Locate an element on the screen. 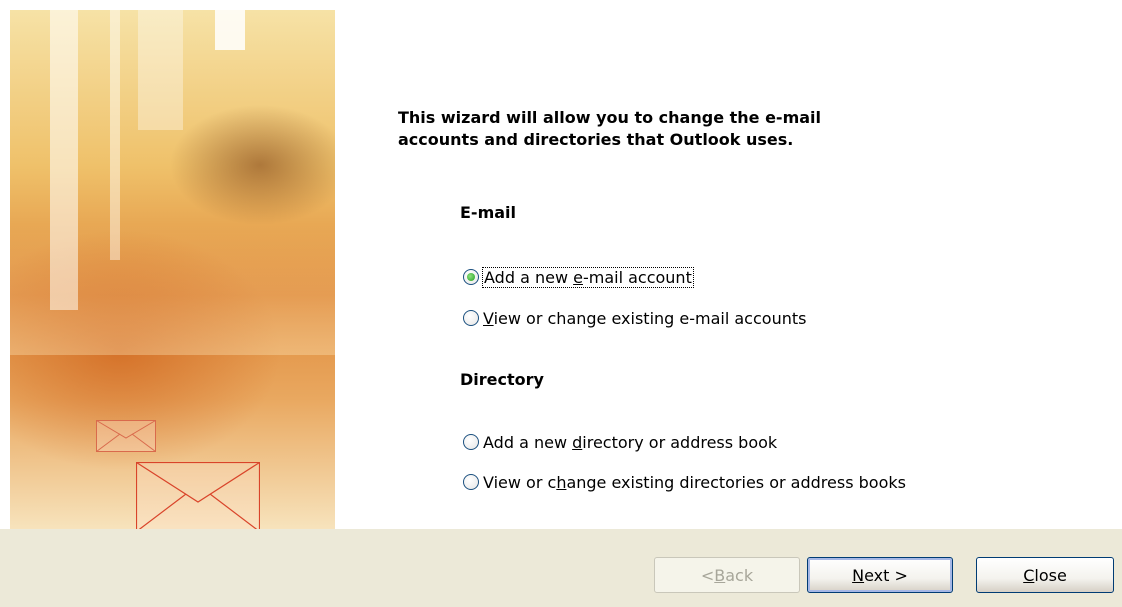  access-key: d is located at coordinates (577, 442).